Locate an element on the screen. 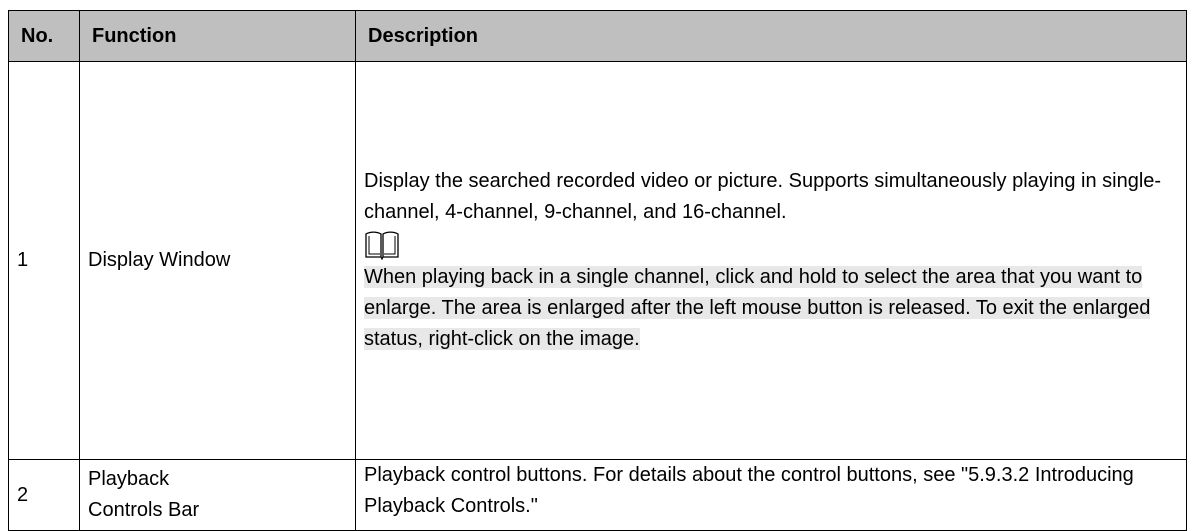 The width and height of the screenshot is (1194, 531). header-description: Description is located at coordinates (771, 36).